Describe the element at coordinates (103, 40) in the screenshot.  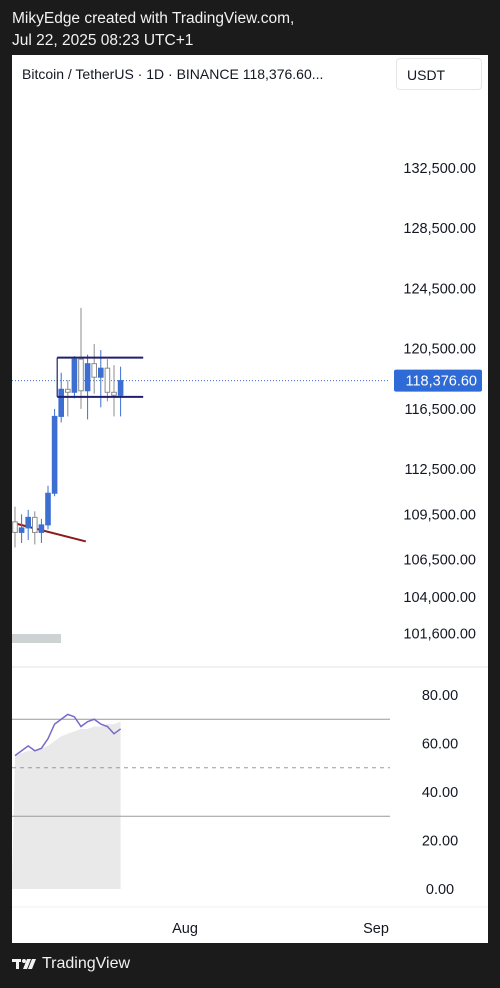
I see `timestamp-line: Jul 22, 2025 08:23 UTC+1` at that location.